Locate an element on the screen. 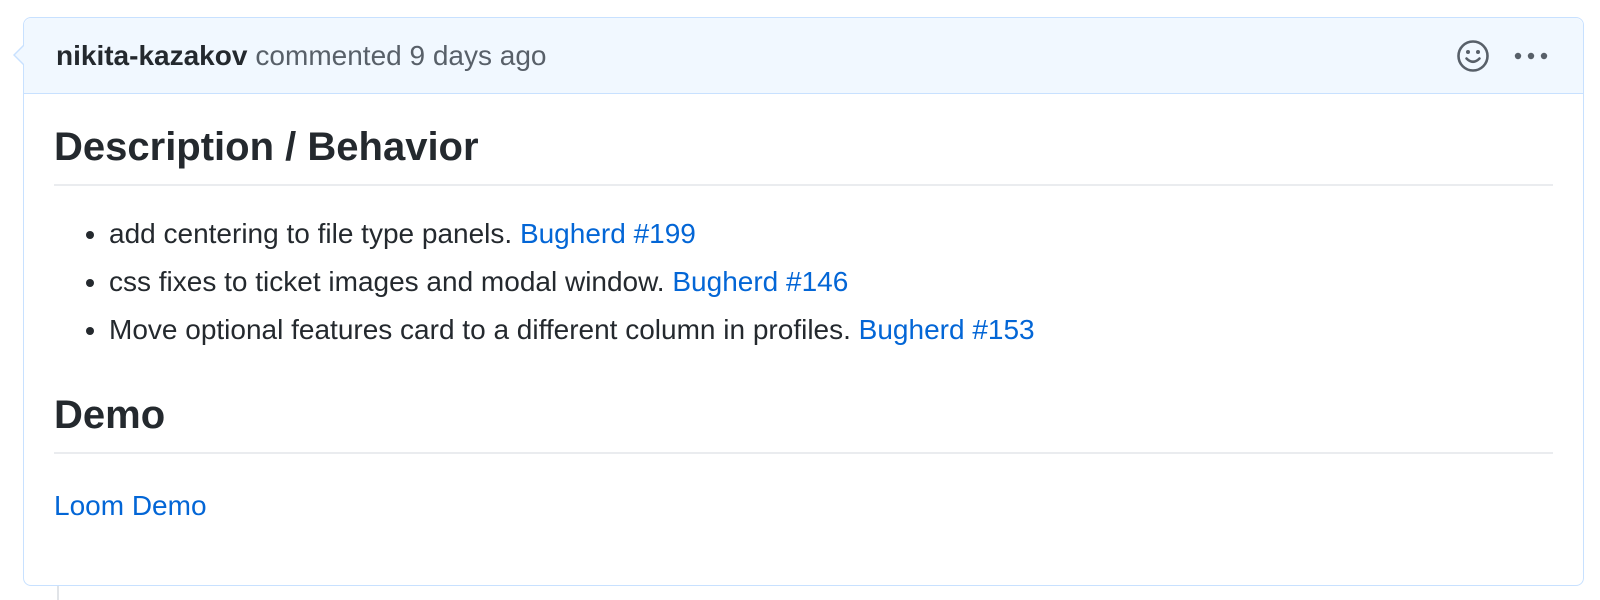 This screenshot has width=1600, height=600. comment-arrow-inner is located at coordinates (20, 55).